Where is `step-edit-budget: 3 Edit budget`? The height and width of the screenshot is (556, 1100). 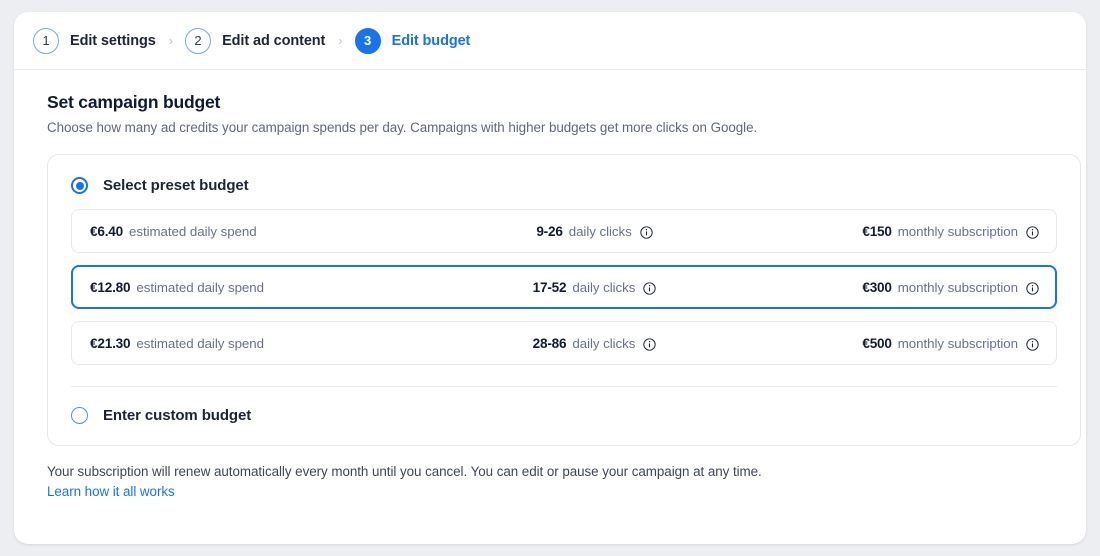 step-edit-budget: 3 Edit budget is located at coordinates (412, 40).